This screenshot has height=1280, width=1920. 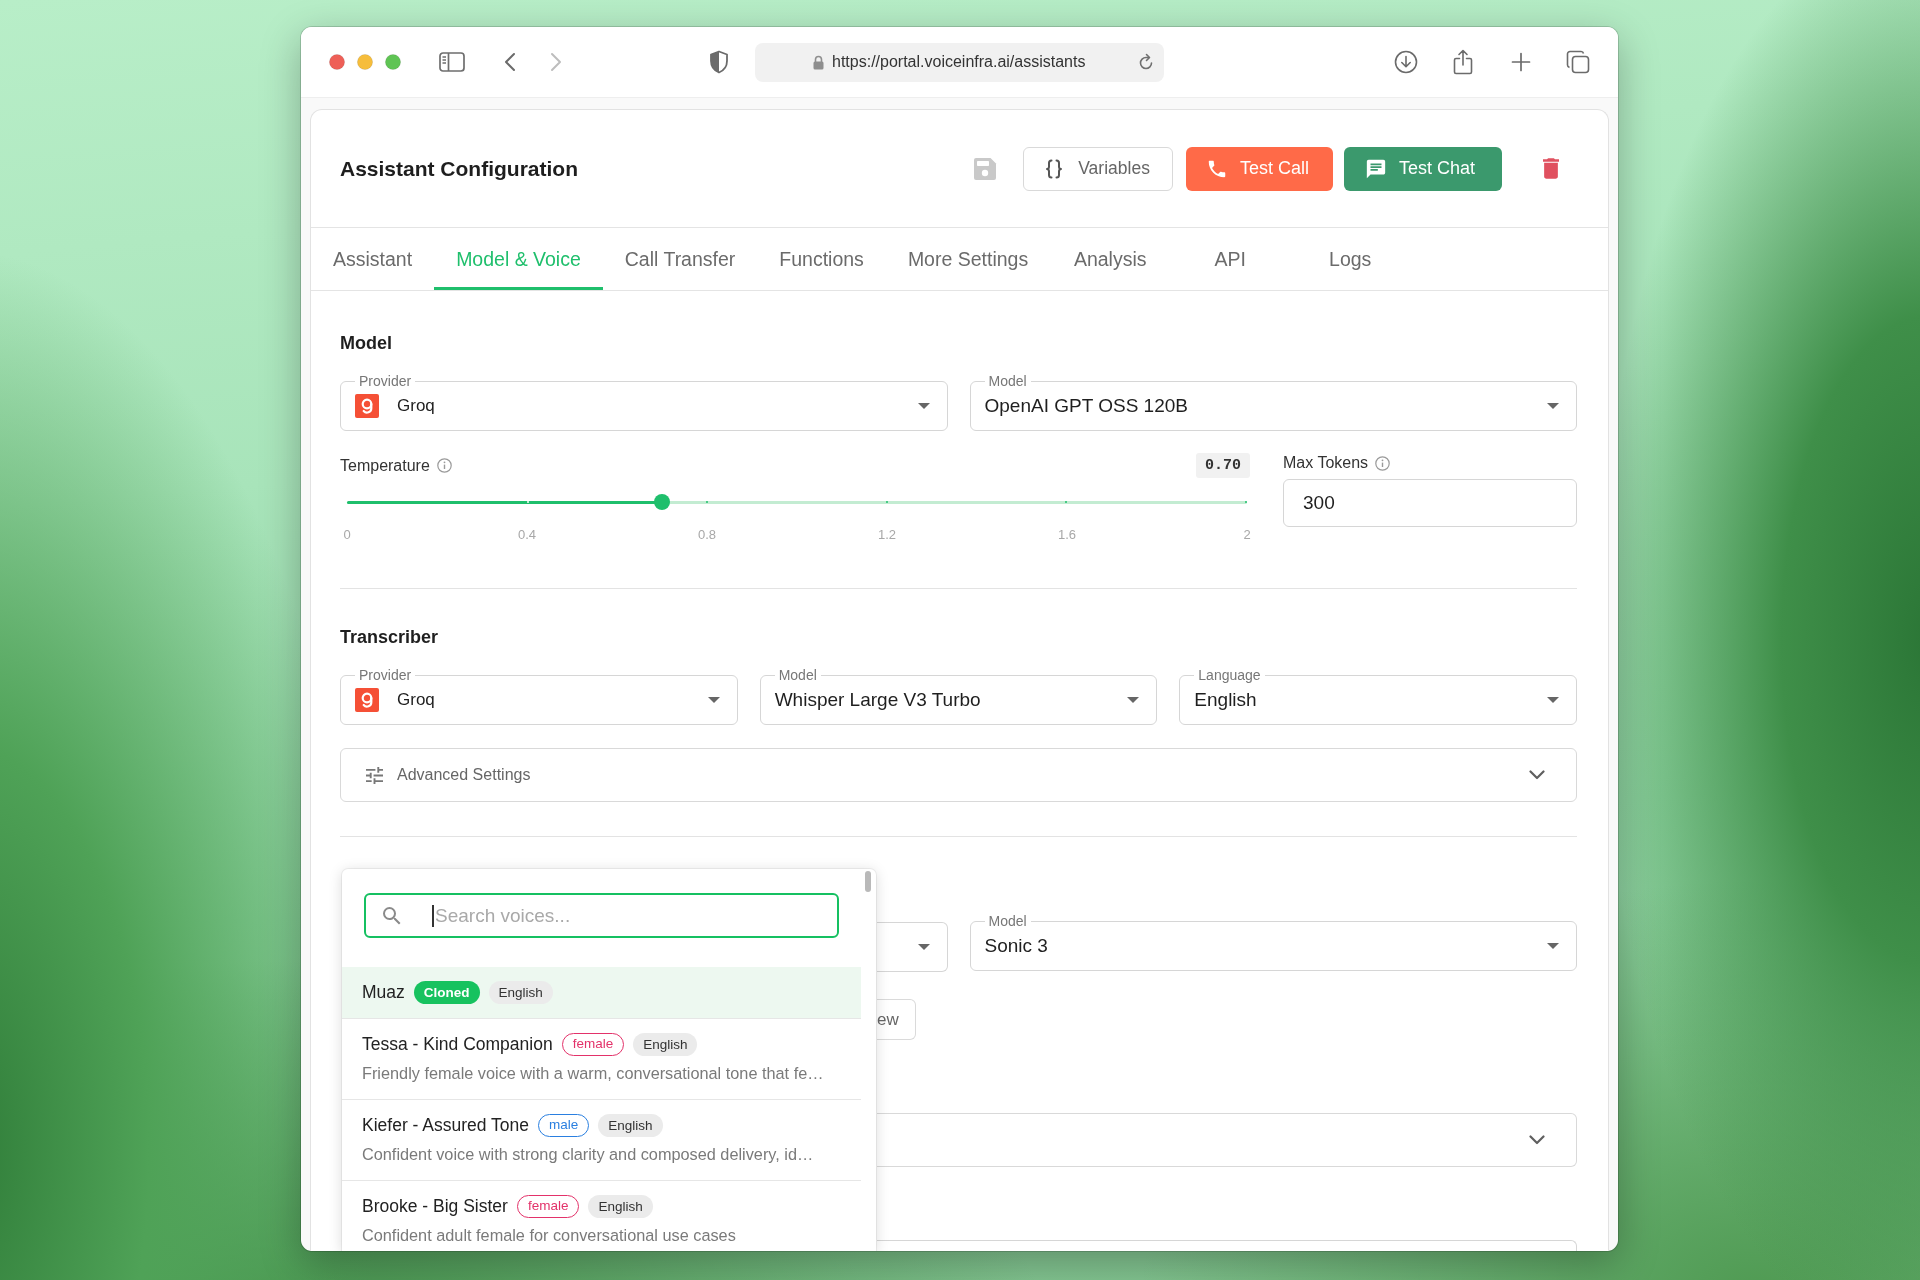 What do you see at coordinates (374, 775) in the screenshot?
I see `sliders-icon` at bounding box center [374, 775].